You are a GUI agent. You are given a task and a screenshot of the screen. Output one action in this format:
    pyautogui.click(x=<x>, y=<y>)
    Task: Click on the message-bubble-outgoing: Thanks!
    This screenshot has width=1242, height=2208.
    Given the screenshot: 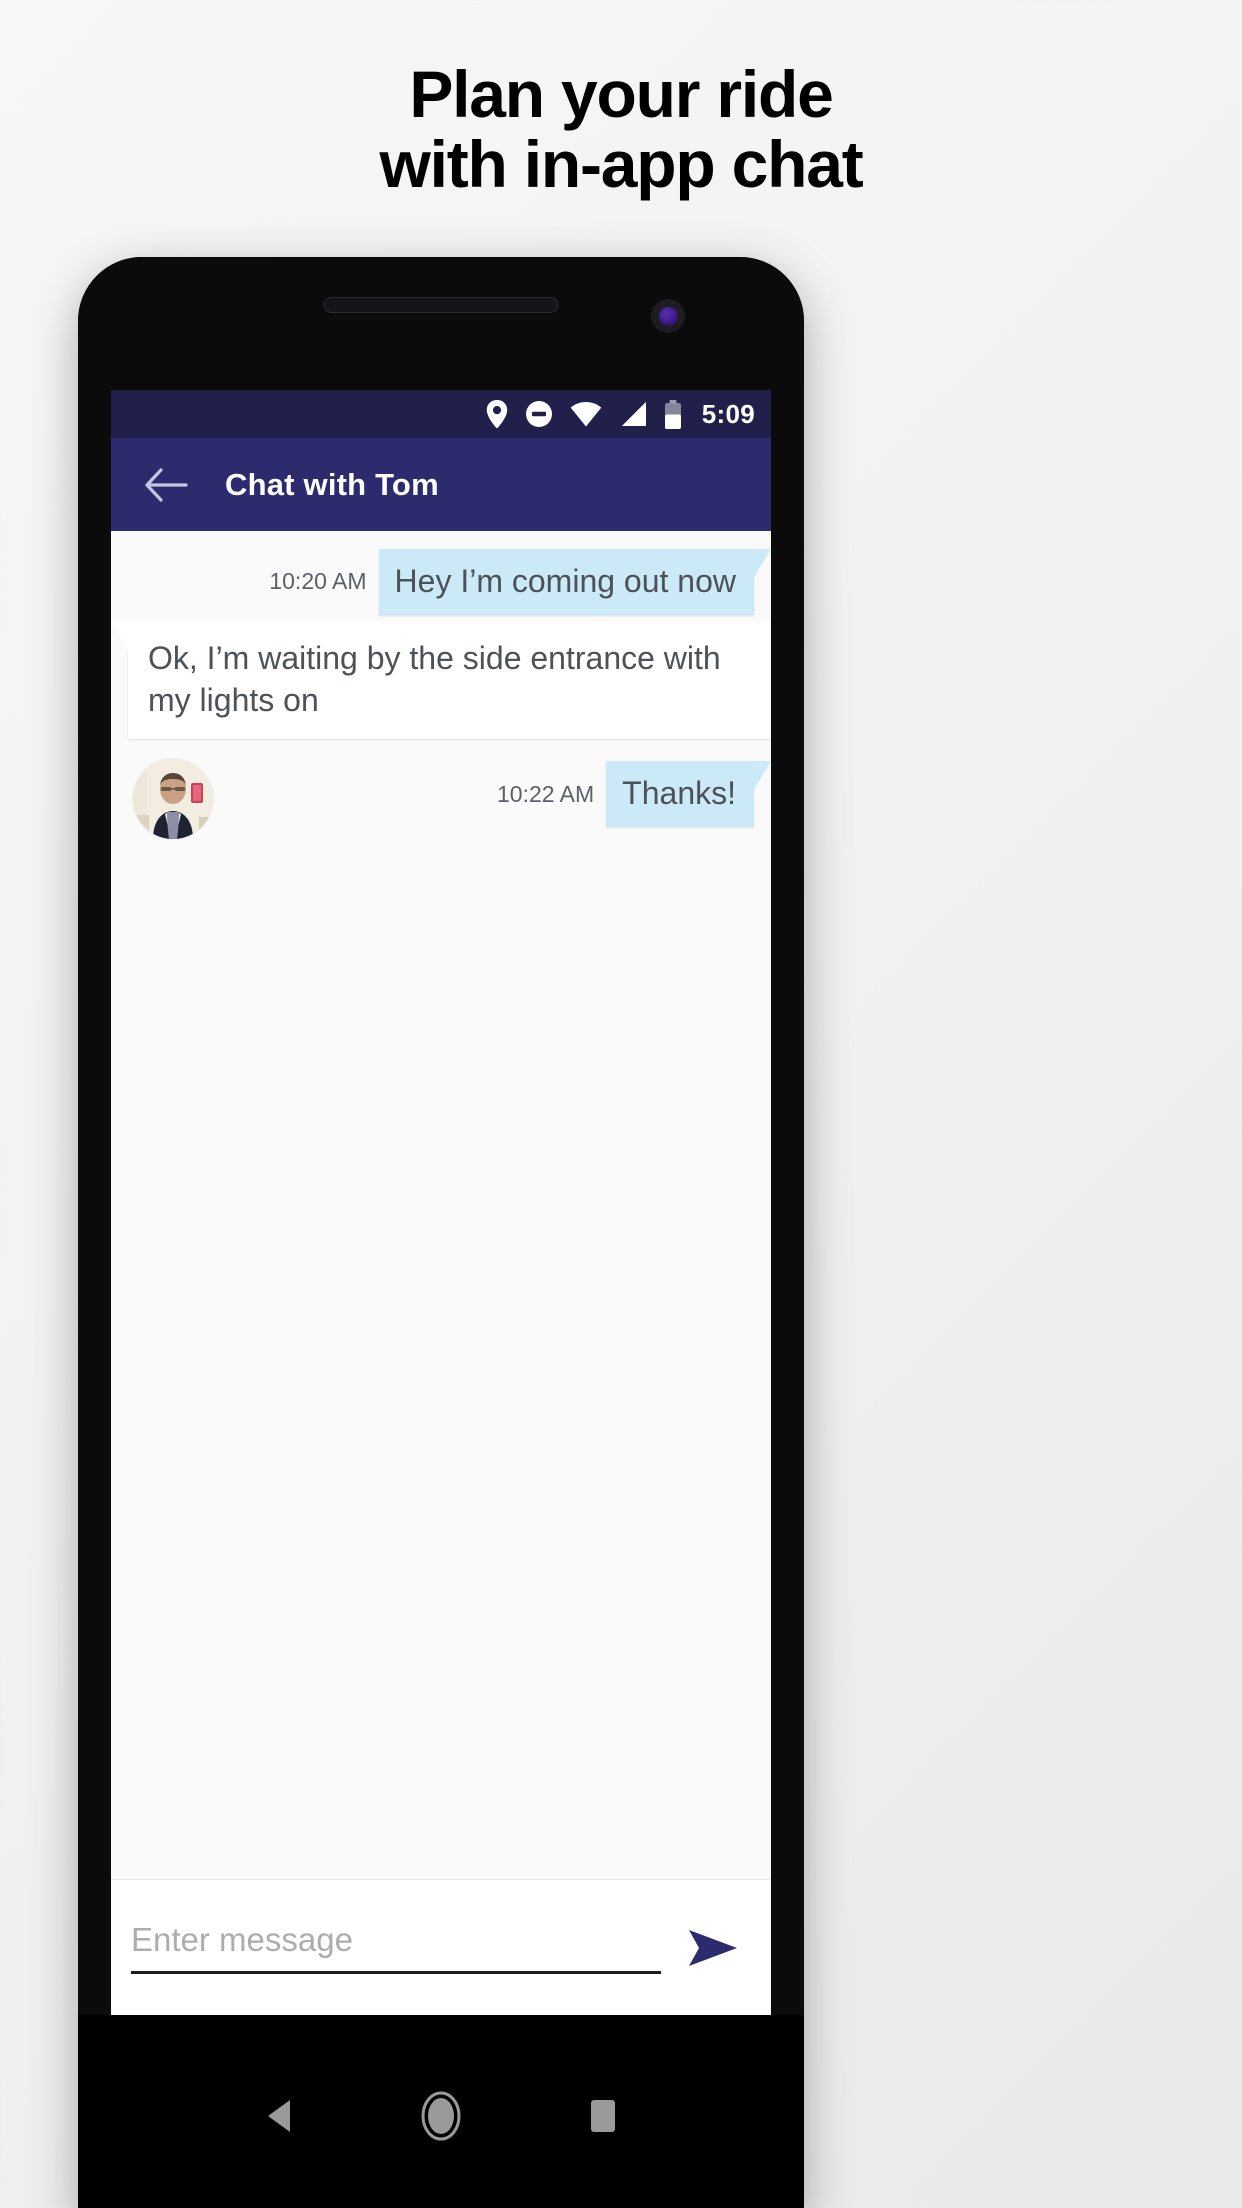 What is the action you would take?
    pyautogui.click(x=688, y=794)
    